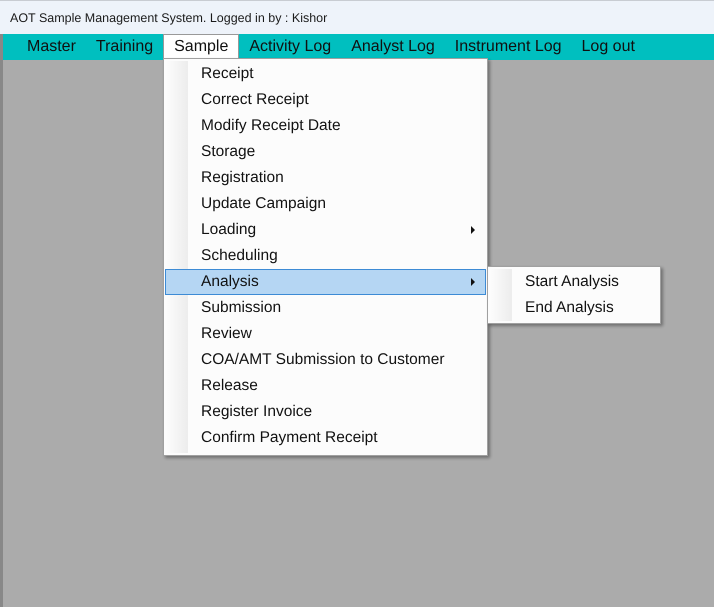 The width and height of the screenshot is (714, 607). What do you see at coordinates (325, 204) in the screenshot?
I see `menu-item: Update Campaign` at bounding box center [325, 204].